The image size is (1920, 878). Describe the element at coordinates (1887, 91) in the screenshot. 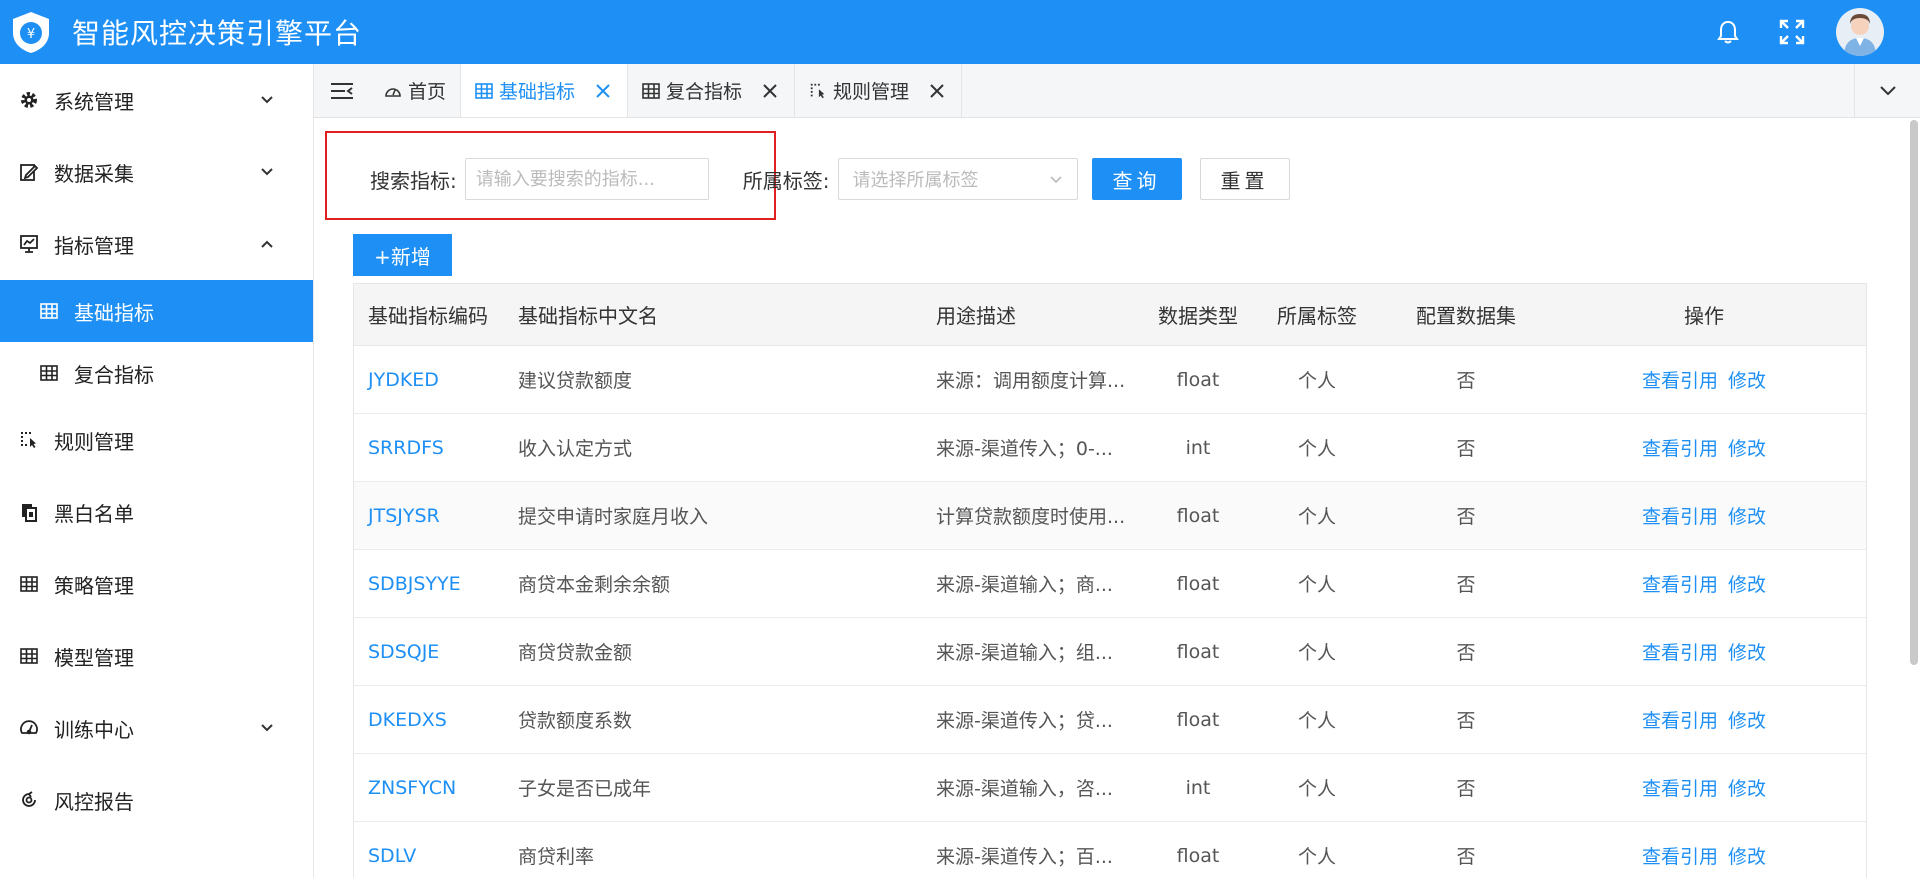

I see `tabs-dropdown-icon` at that location.